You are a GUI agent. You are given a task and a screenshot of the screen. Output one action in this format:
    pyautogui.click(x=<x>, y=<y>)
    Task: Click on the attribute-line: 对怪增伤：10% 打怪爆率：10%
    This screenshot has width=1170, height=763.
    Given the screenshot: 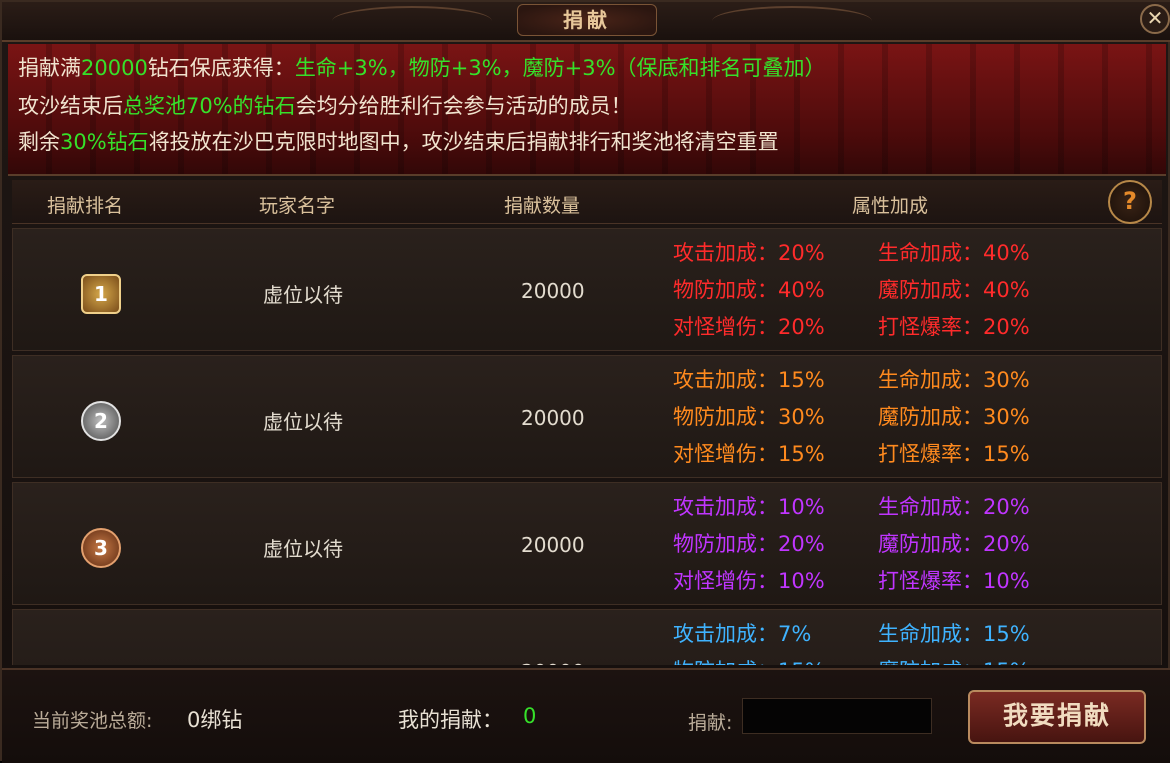 What is the action you would take?
    pyautogui.click(x=851, y=583)
    